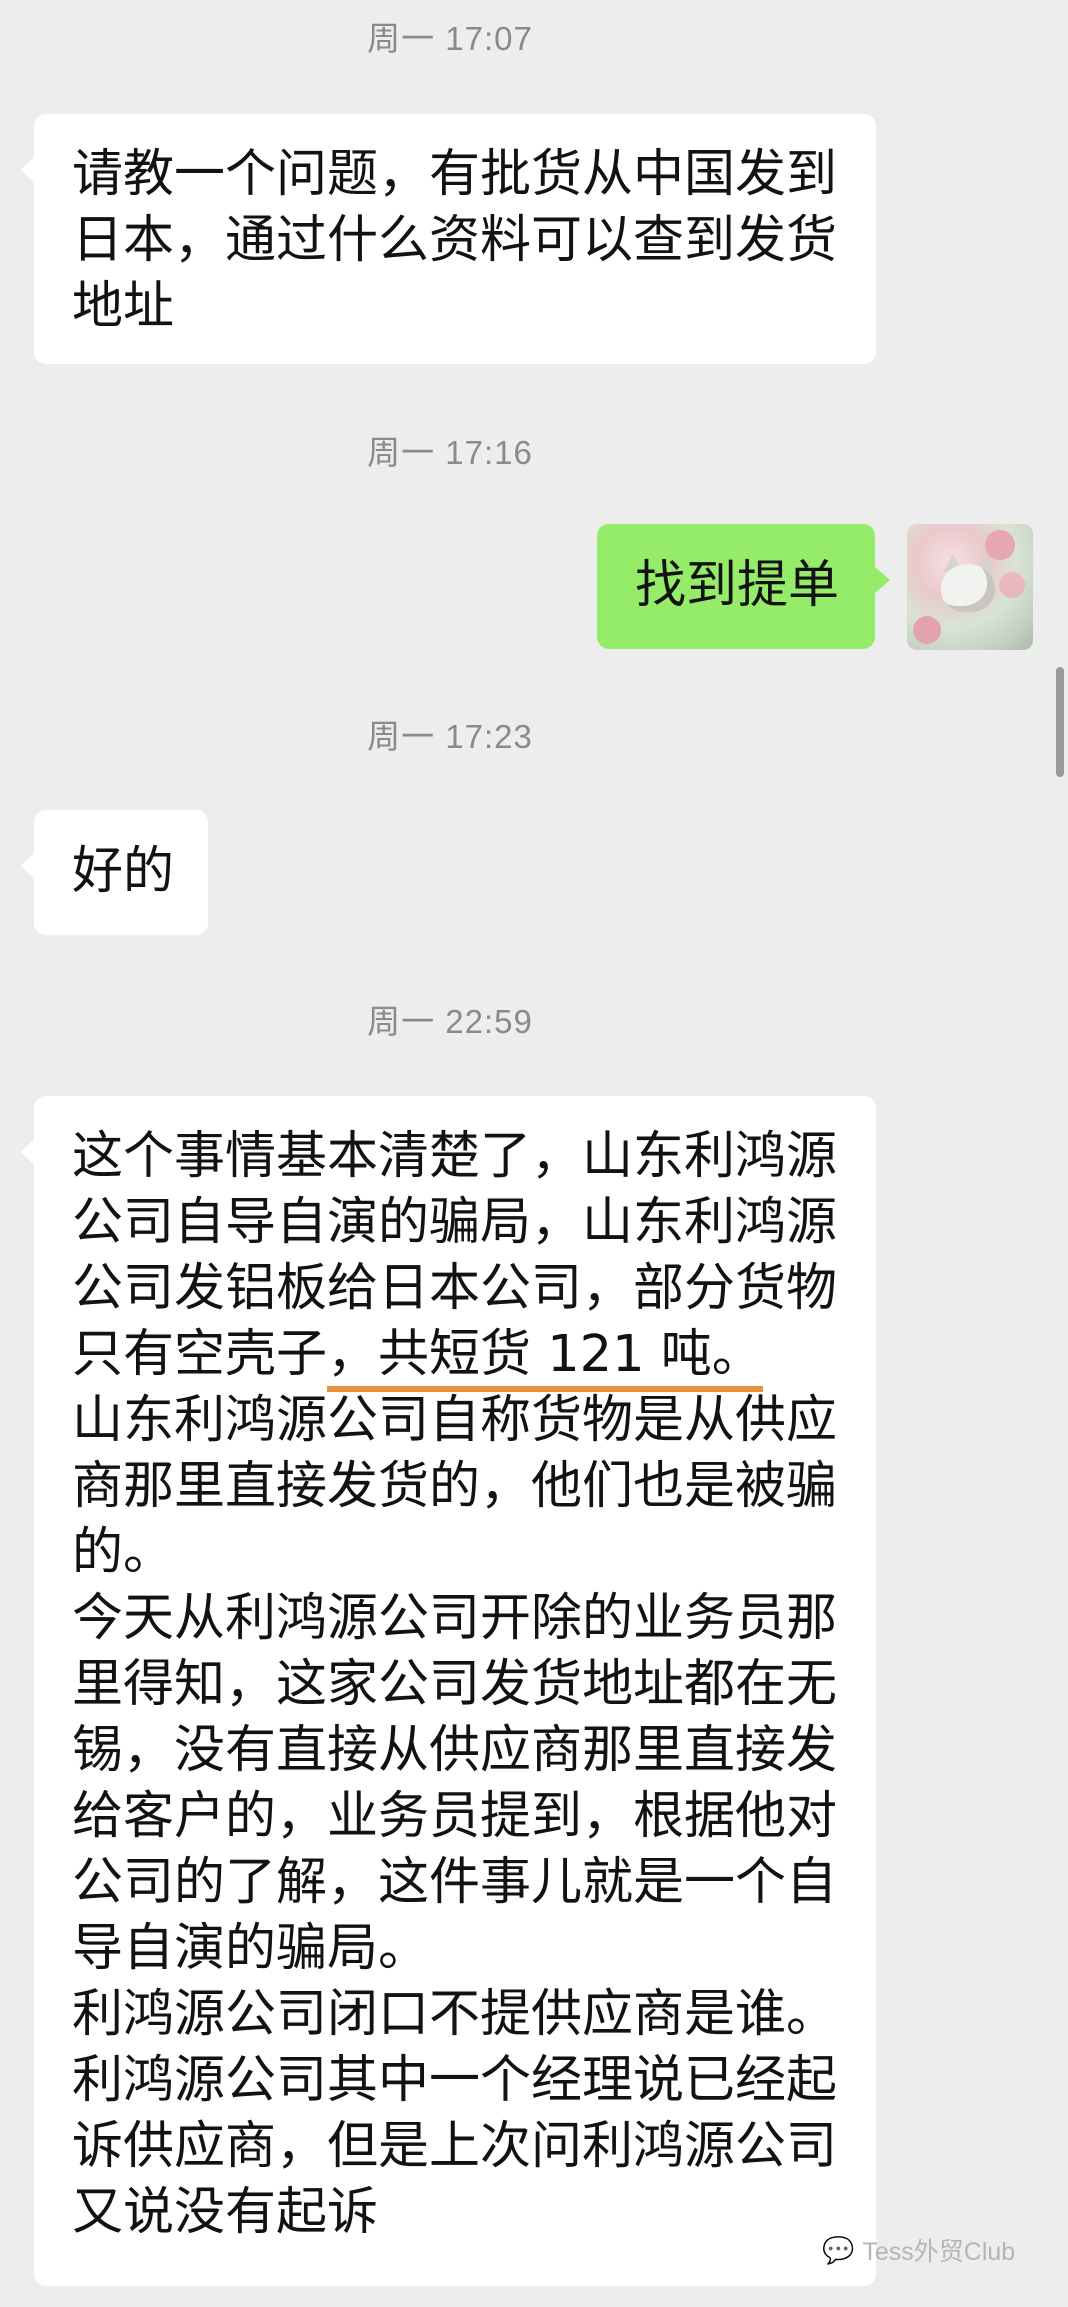 The width and height of the screenshot is (1068, 2307). I want to click on timestamp: 周一 22:59, so click(450, 1021).